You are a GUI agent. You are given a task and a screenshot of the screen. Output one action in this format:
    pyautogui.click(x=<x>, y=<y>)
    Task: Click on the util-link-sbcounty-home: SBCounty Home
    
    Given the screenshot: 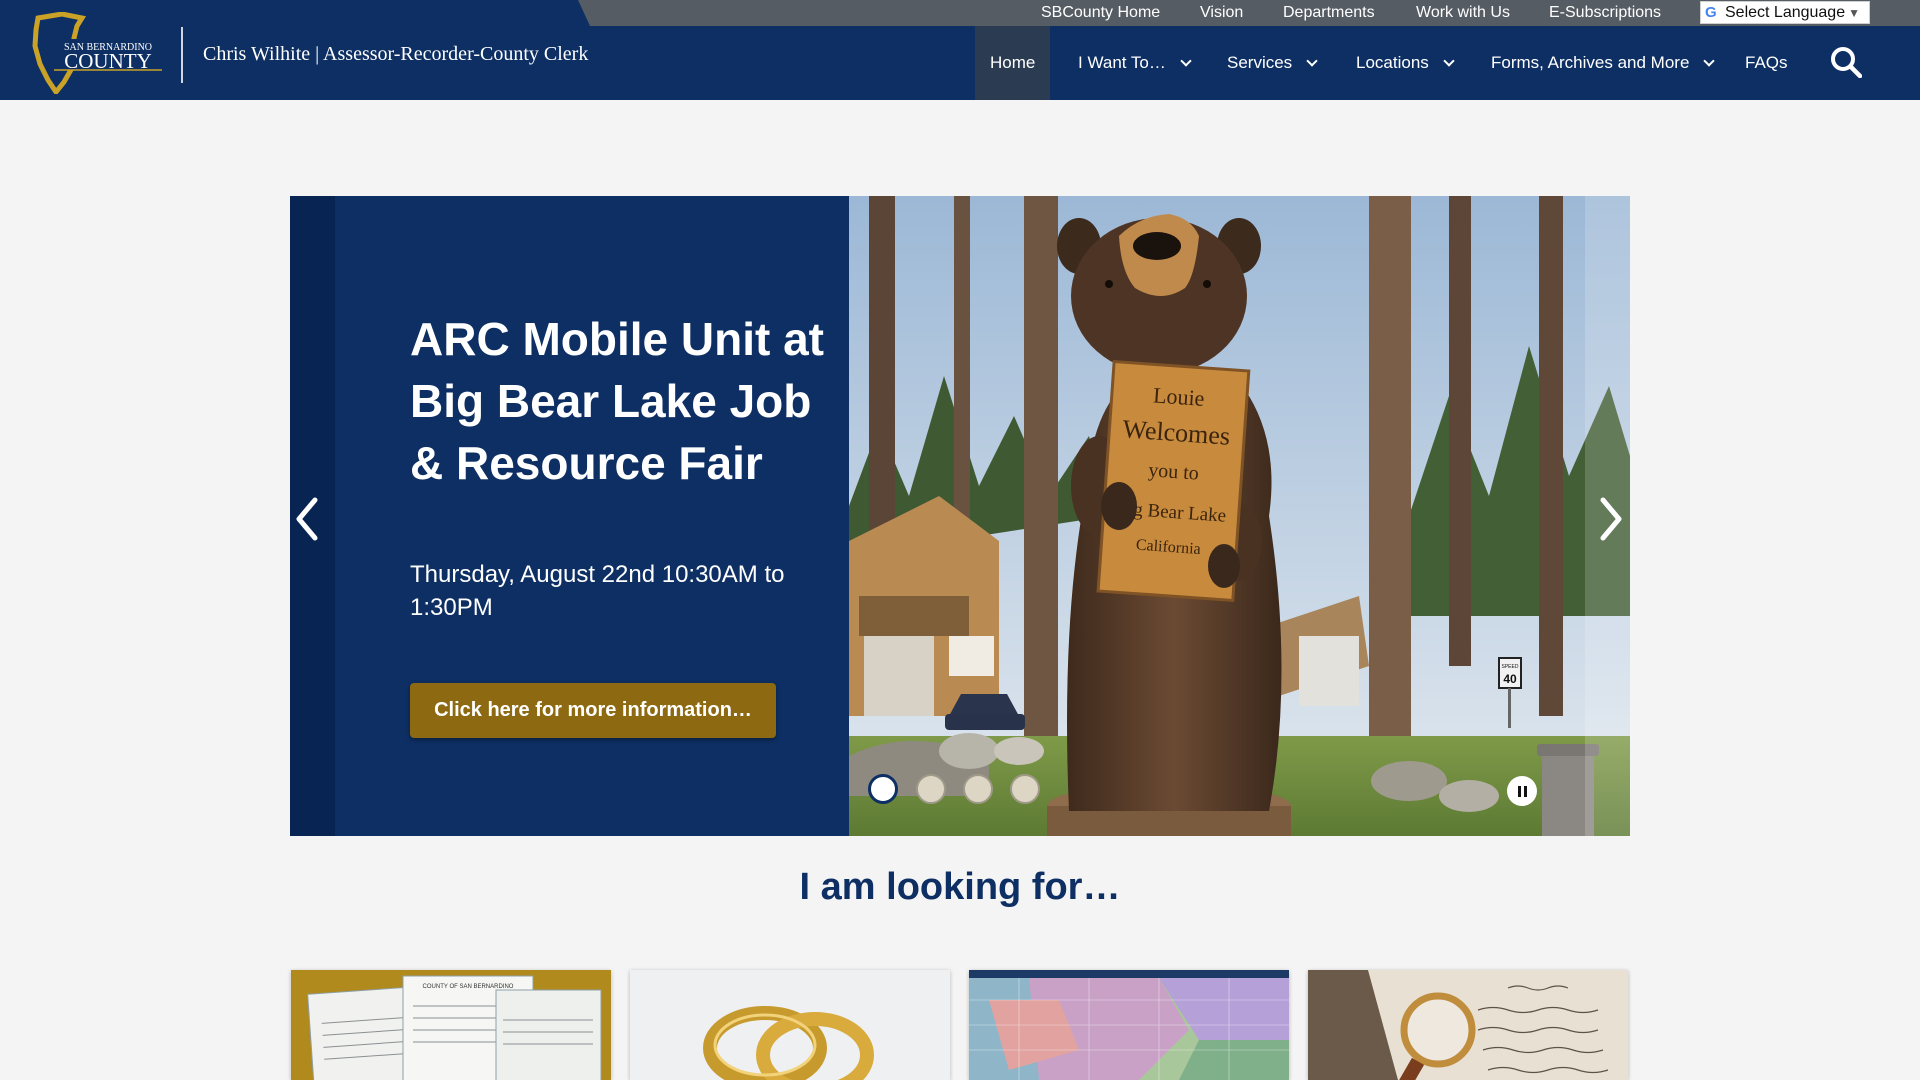 What is the action you would take?
    pyautogui.click(x=1100, y=13)
    